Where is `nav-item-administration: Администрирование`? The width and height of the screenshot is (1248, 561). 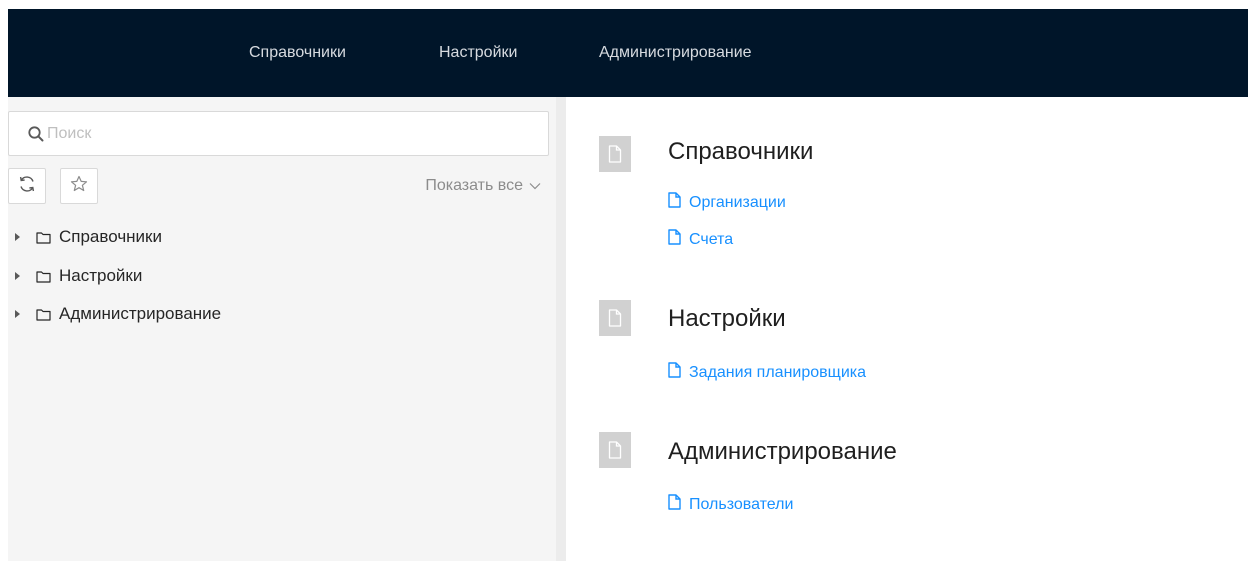
nav-item-administration: Администрирование is located at coordinates (675, 53).